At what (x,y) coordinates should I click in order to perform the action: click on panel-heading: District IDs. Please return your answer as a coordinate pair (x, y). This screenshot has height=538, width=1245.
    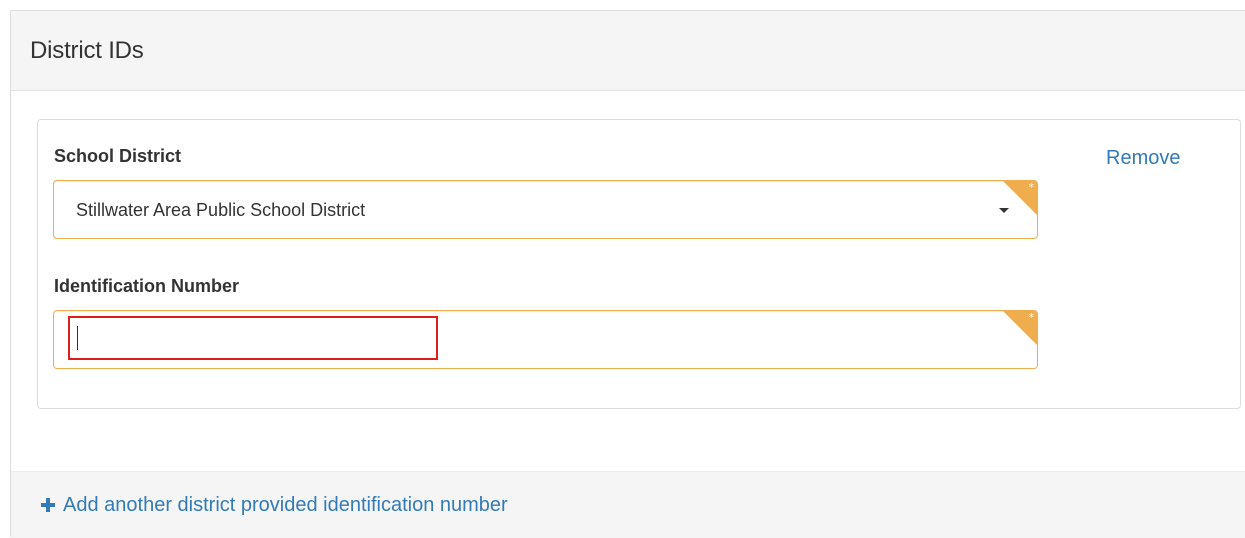
    Looking at the image, I should click on (628, 51).